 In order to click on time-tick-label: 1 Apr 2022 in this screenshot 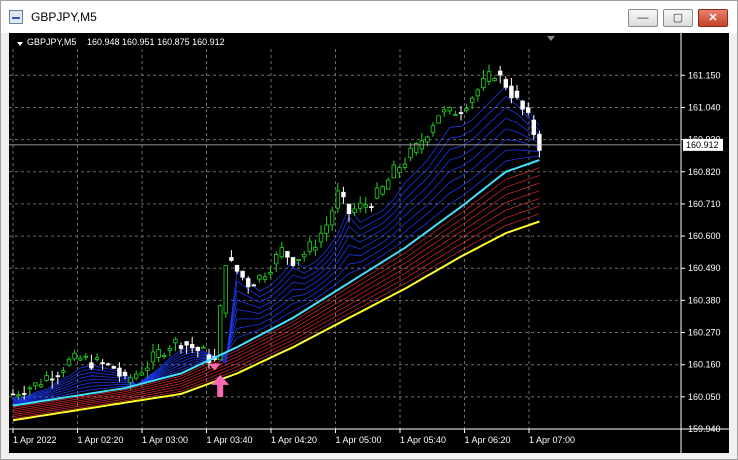, I will do `click(35, 440)`.